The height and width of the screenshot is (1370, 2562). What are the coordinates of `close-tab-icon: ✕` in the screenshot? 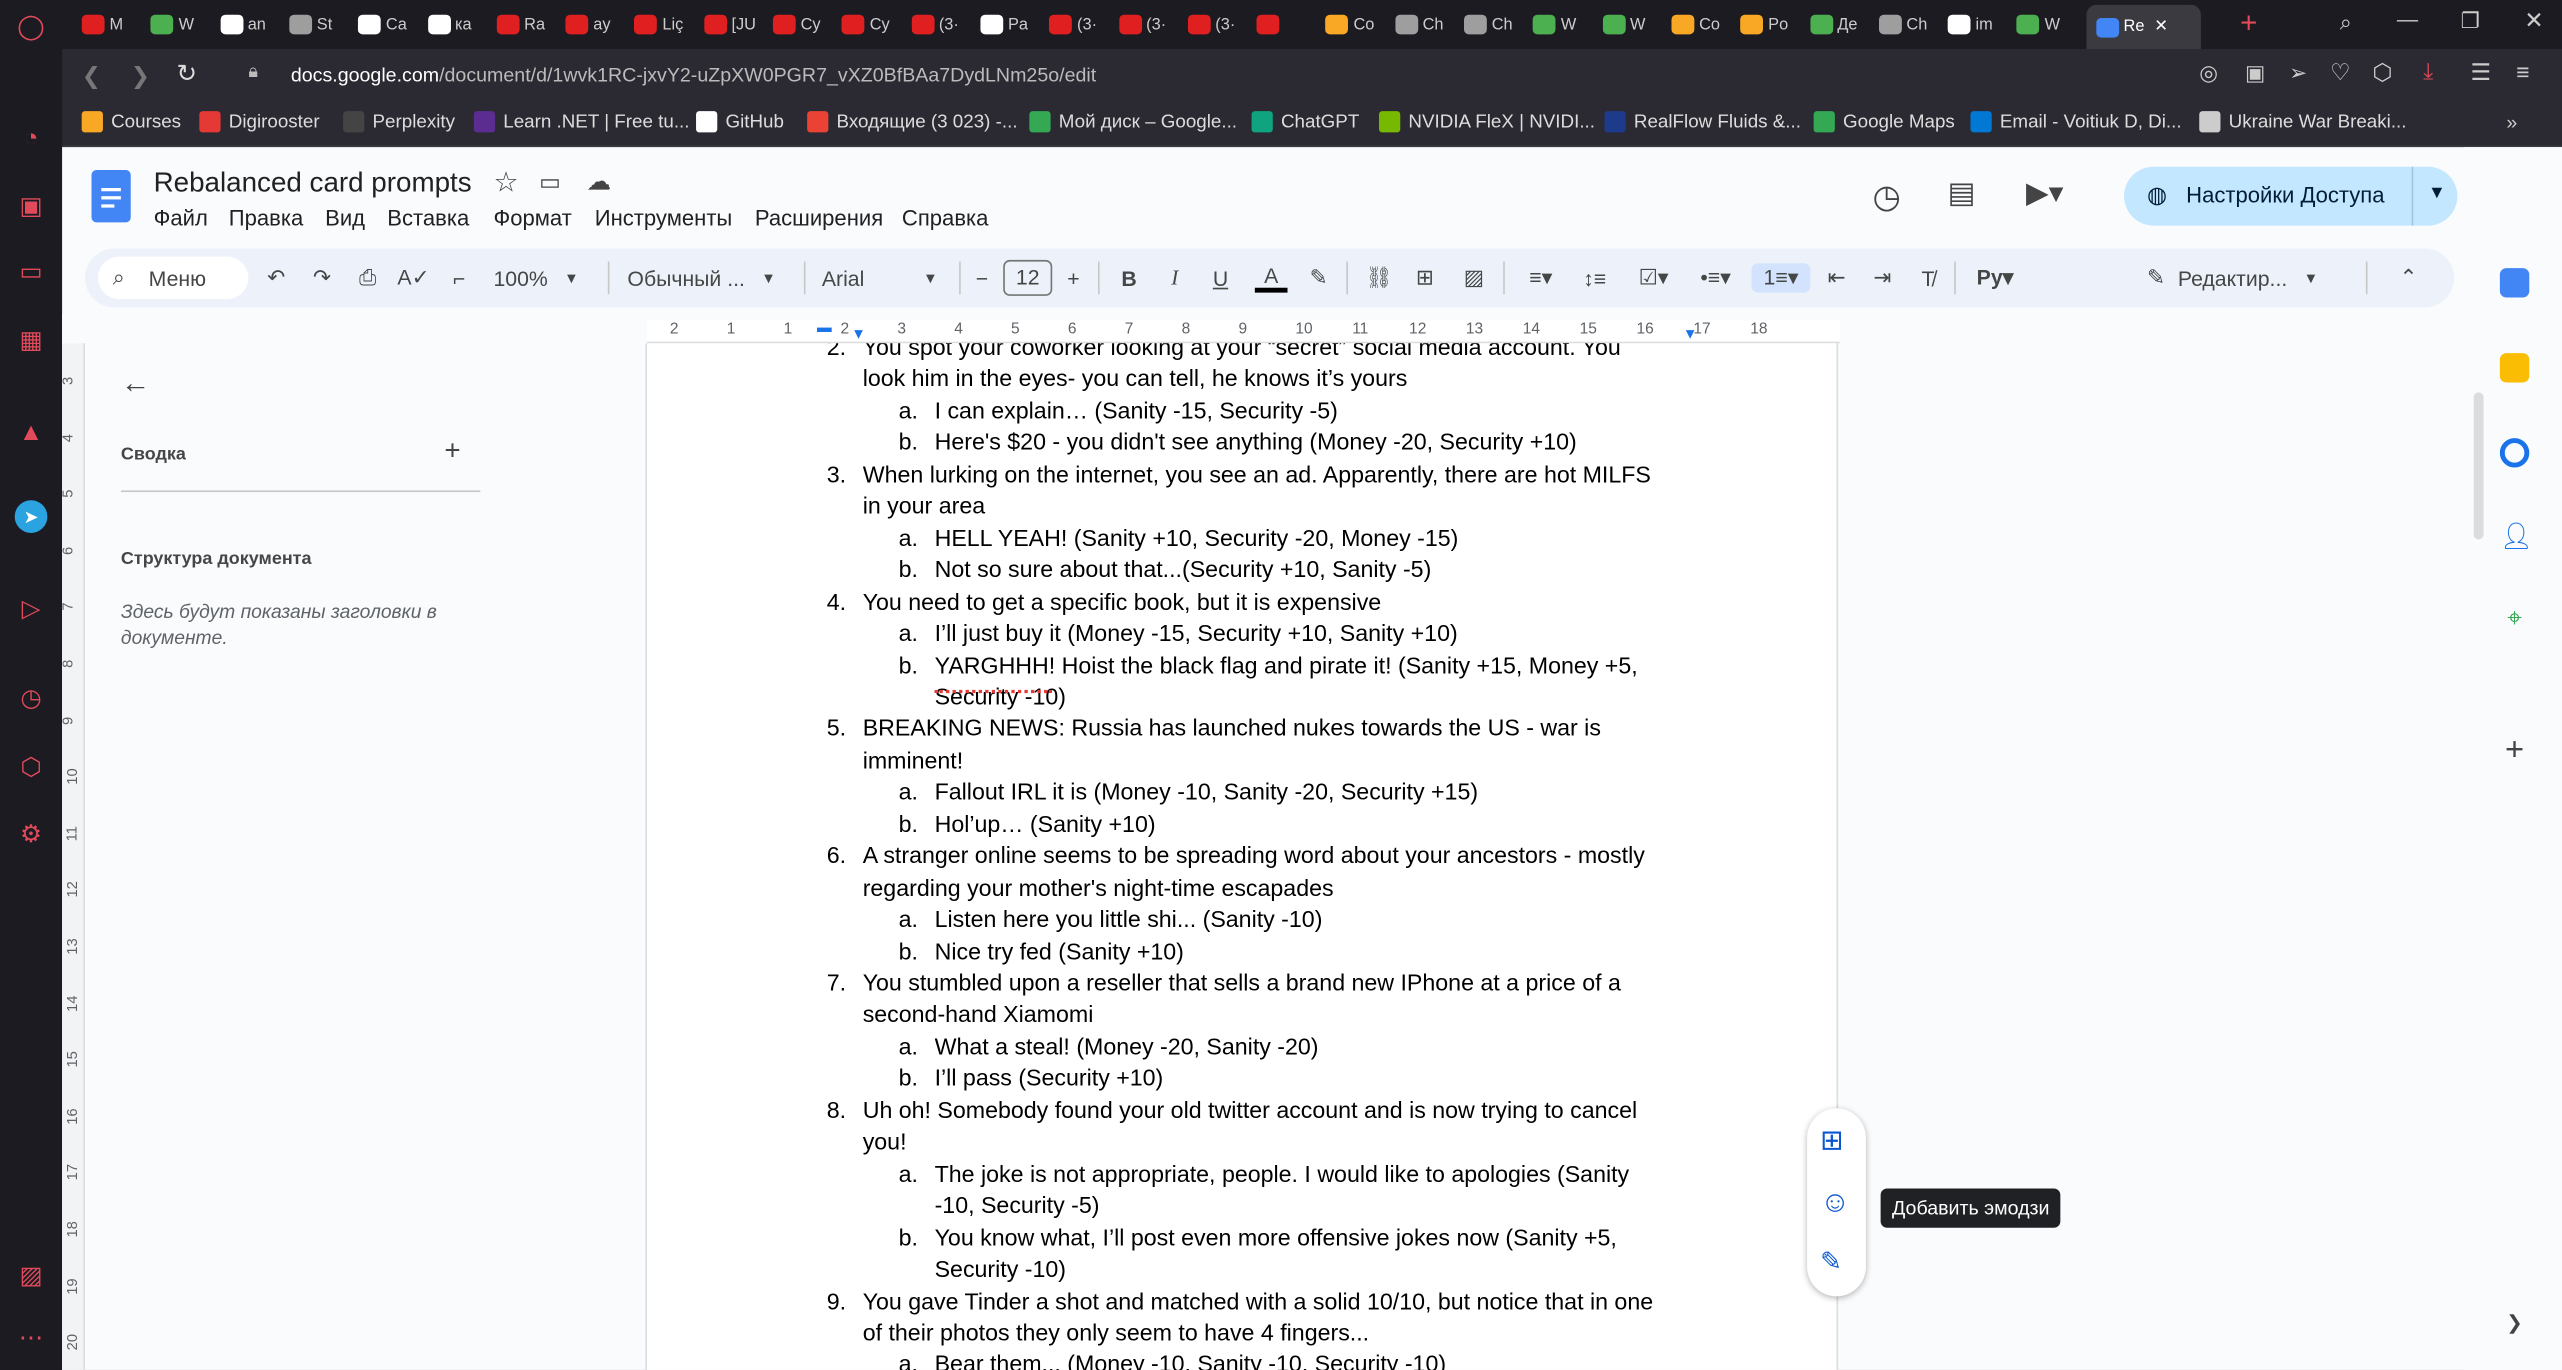 It's located at (2161, 27).